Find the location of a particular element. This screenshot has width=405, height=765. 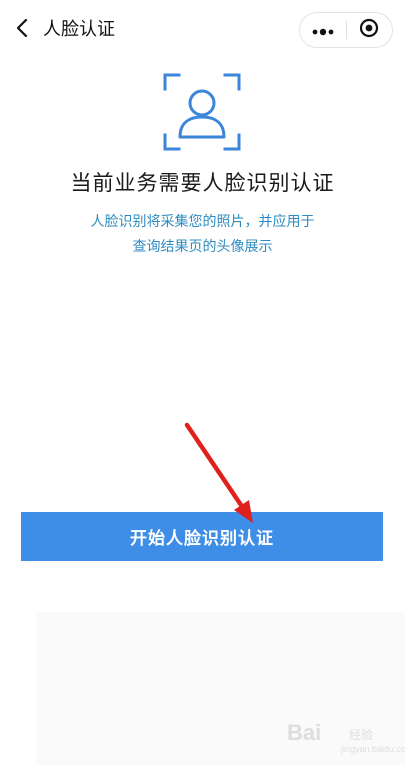

start-face-recognition-button: 开始人脸识别认证 is located at coordinates (202, 536).